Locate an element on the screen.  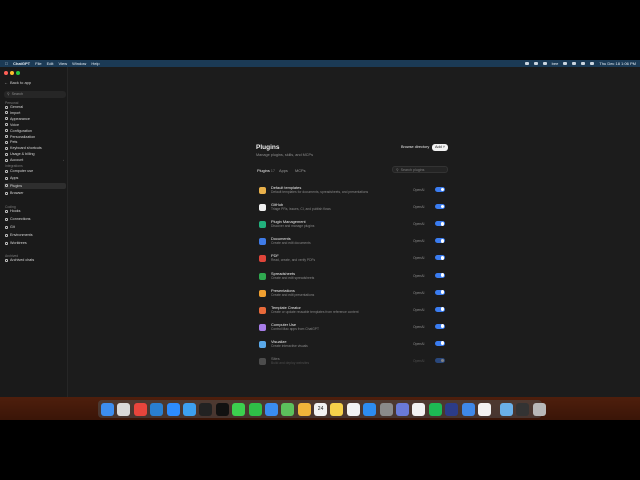
chrome-icon is located at coordinates (140, 409).